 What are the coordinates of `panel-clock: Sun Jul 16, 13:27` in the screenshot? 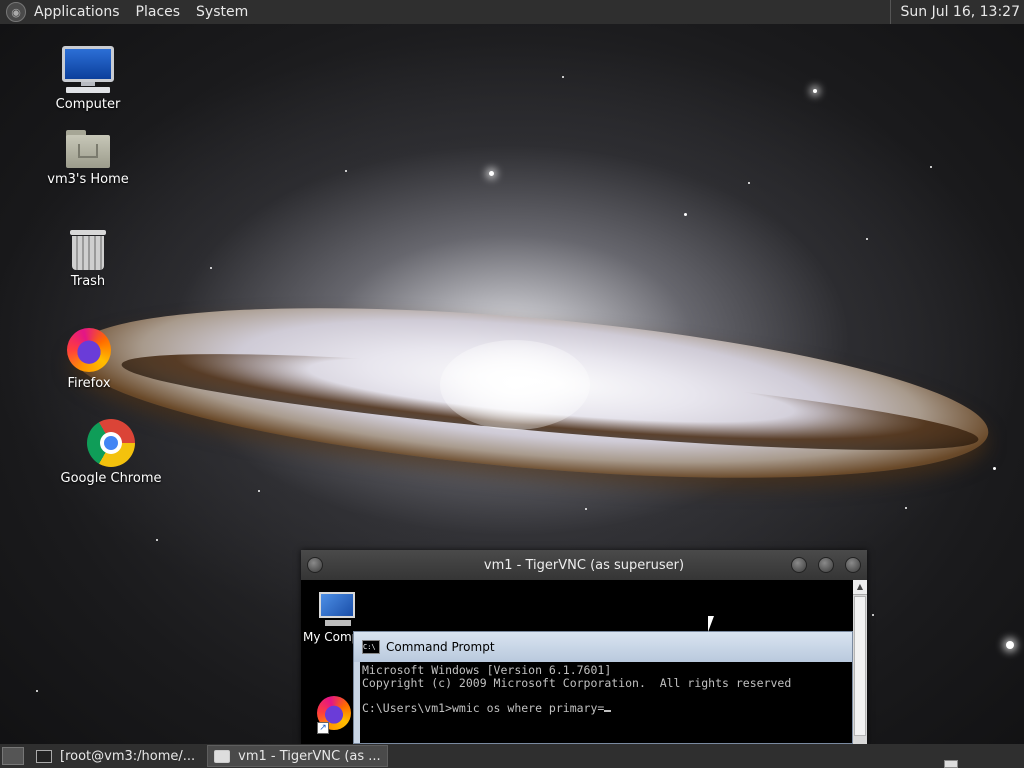 It's located at (956, 12).